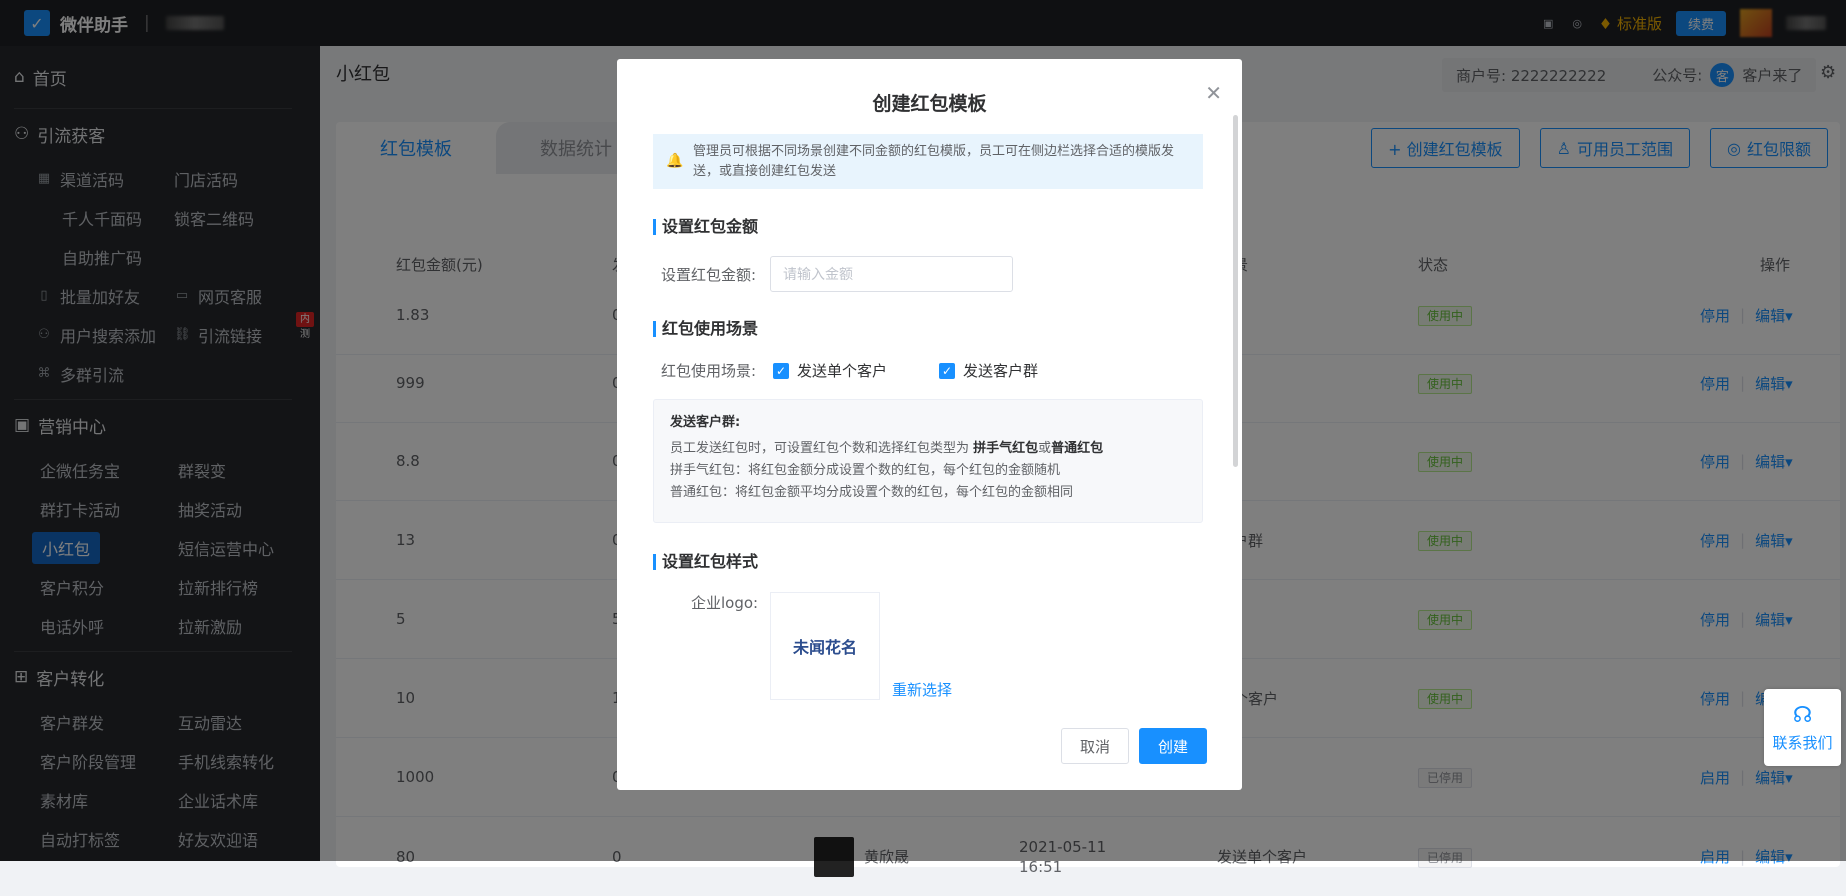  I want to click on scene-label: 红包使用场景:, so click(709, 371).